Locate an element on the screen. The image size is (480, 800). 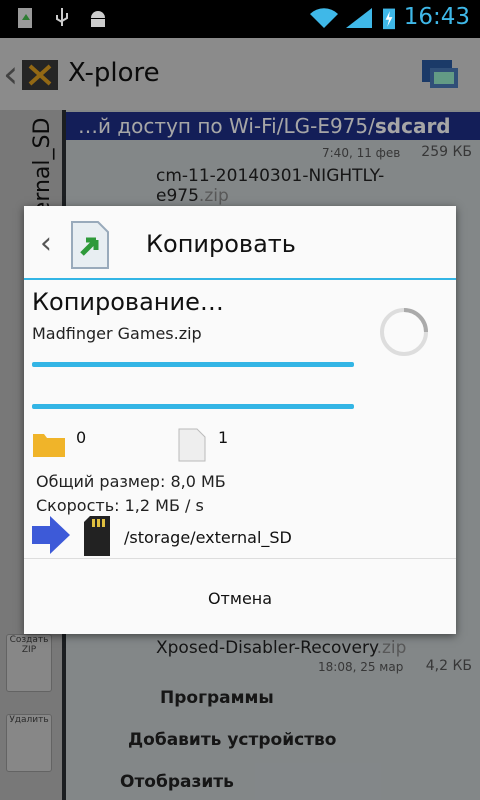
total-size: Общий размер: 8,0 МБ is located at coordinates (131, 481).